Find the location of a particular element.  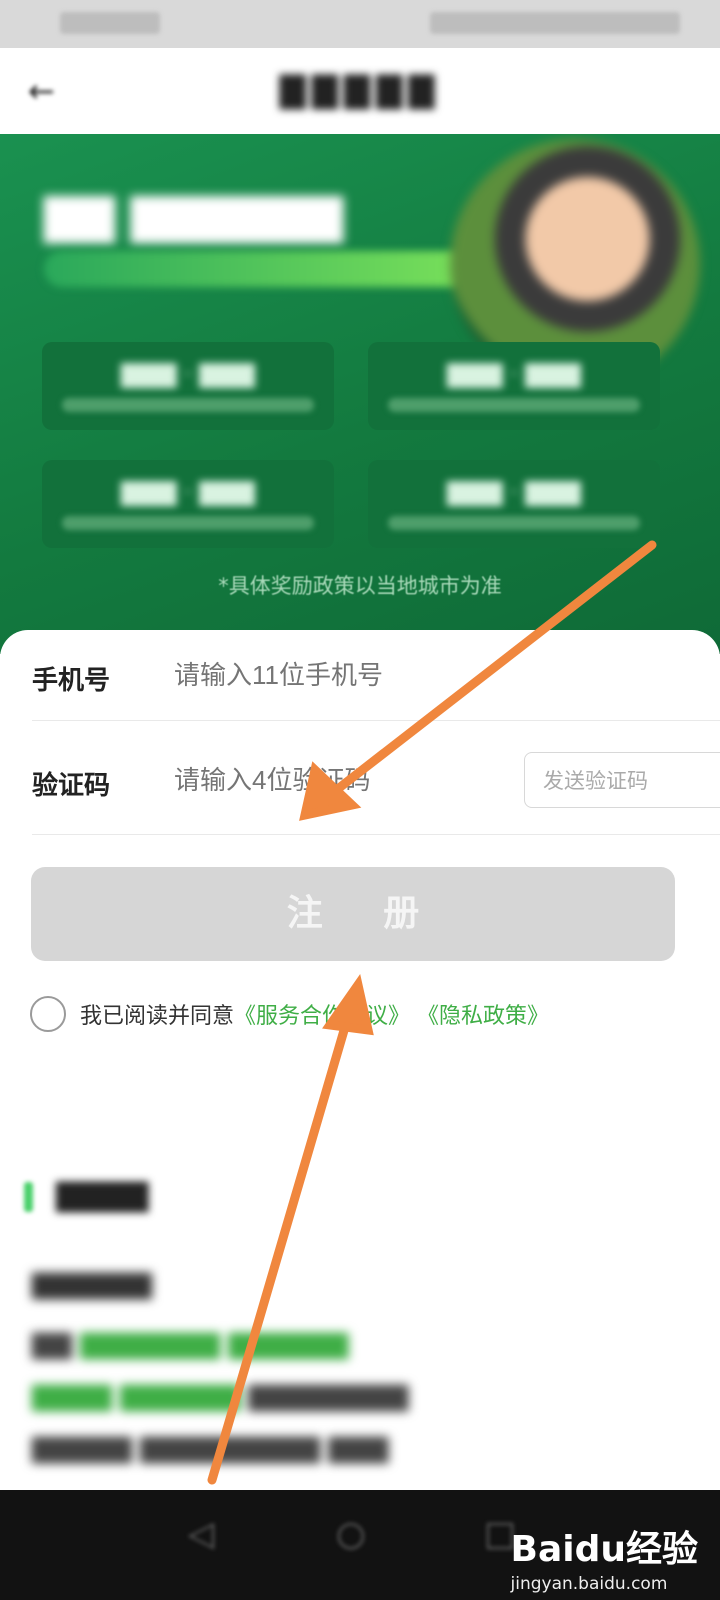

section-title-blurred: ▇▇▇▇ is located at coordinates (102, 1195).